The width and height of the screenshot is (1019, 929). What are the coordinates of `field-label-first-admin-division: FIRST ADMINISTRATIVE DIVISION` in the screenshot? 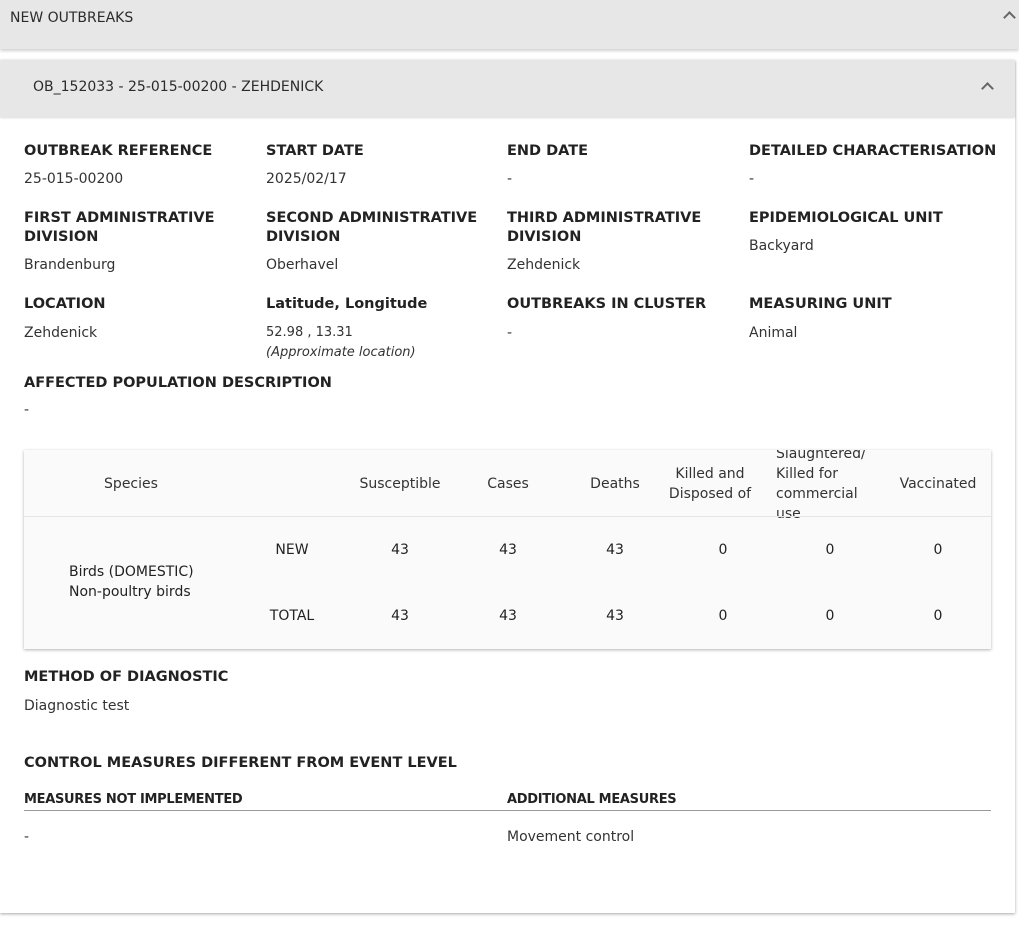 It's located at (119, 227).